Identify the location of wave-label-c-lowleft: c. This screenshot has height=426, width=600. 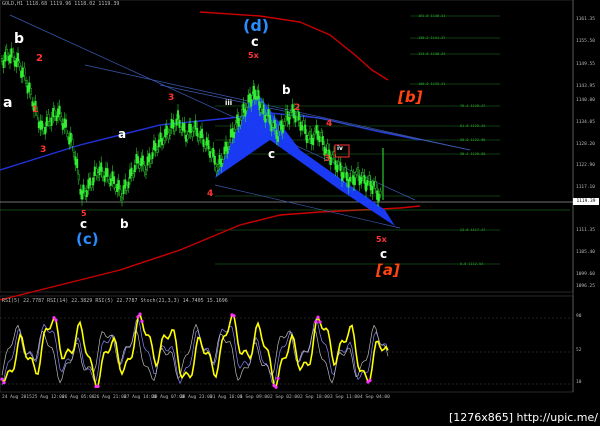
(84, 224).